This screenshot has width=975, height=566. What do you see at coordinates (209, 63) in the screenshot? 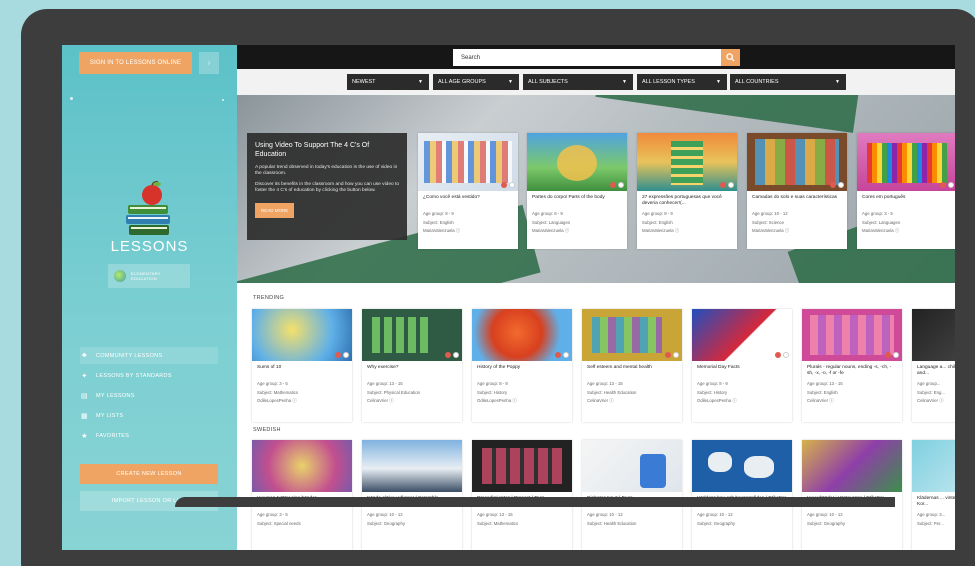
I see `collapse-sidebar-button: ›` at bounding box center [209, 63].